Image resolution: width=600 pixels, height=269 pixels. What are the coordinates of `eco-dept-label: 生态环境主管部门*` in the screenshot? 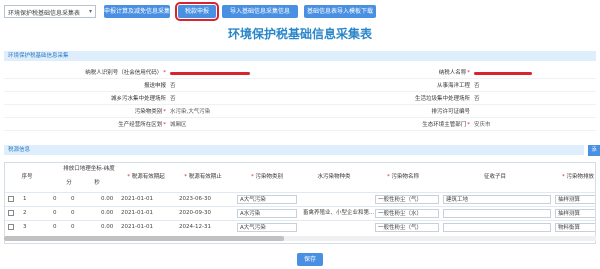 It's located at (446, 125).